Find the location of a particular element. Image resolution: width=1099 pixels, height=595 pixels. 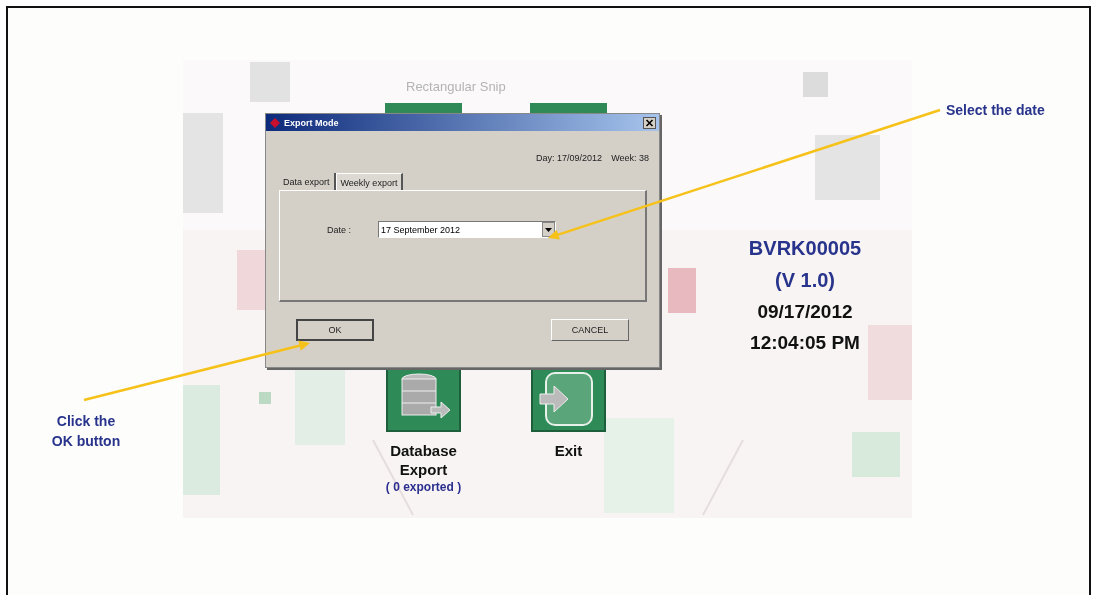

callout-text: Select the date is located at coordinates (995, 110).